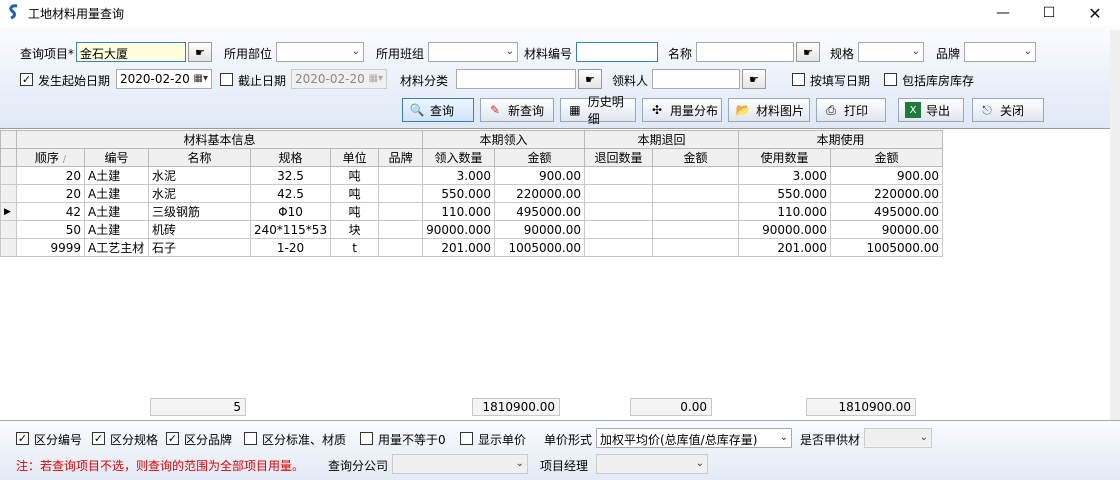 This screenshot has height=480, width=1120. I want to click on table-row: 20 A土建 水泥 32.5 吨 3.000 900.00 3.000 900.00, so click(471, 175).